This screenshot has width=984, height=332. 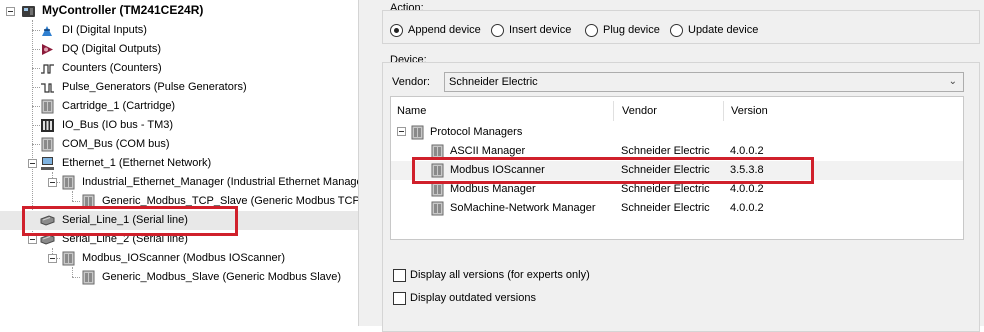 I want to click on tree-item-label: Ethernet_1 (Ethernet Network), so click(x=137, y=163).